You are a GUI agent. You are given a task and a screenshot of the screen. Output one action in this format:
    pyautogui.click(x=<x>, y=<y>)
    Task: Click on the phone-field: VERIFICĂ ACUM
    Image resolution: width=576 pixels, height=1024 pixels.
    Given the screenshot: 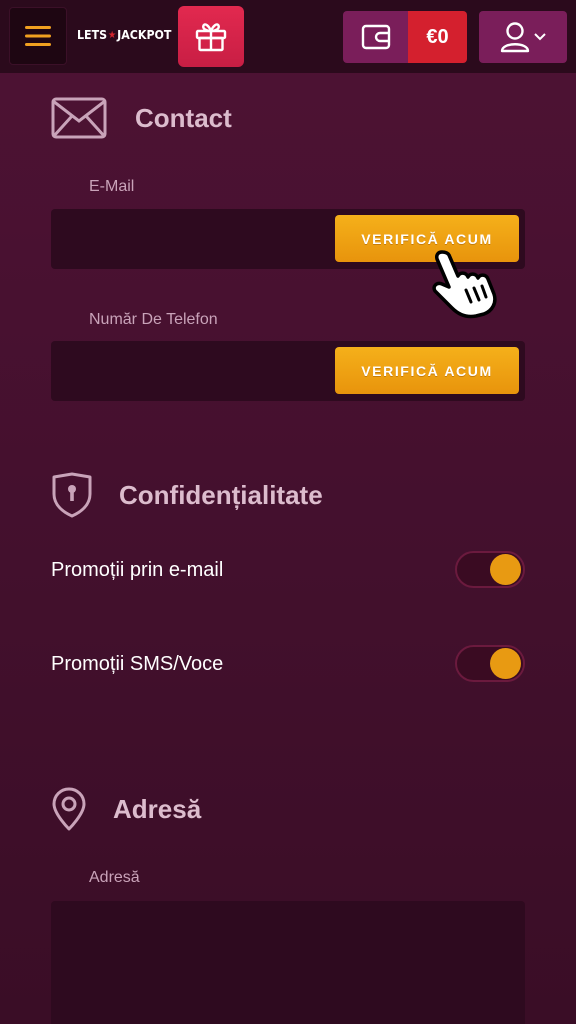 What is the action you would take?
    pyautogui.click(x=288, y=371)
    